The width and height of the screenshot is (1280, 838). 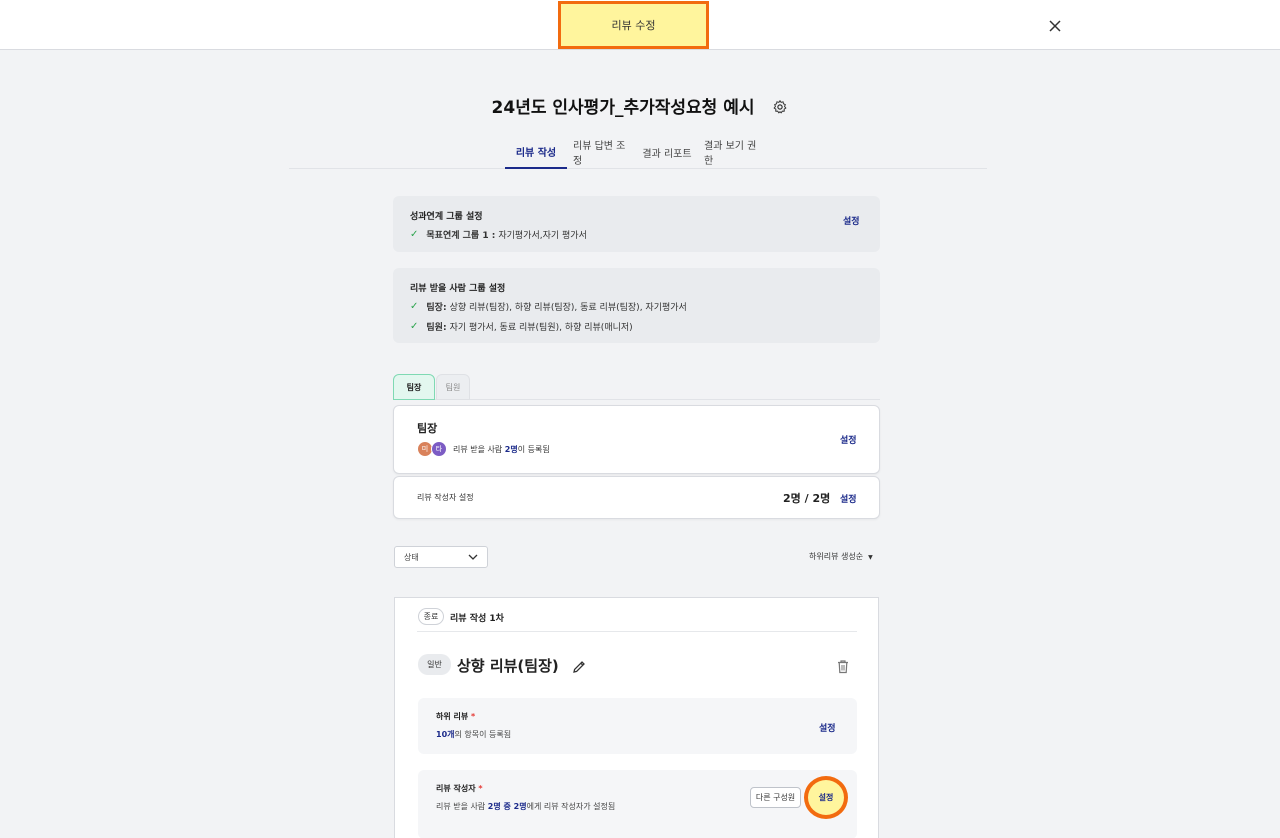 I want to click on other-member-button: 다른 구성원, so click(x=775, y=797).